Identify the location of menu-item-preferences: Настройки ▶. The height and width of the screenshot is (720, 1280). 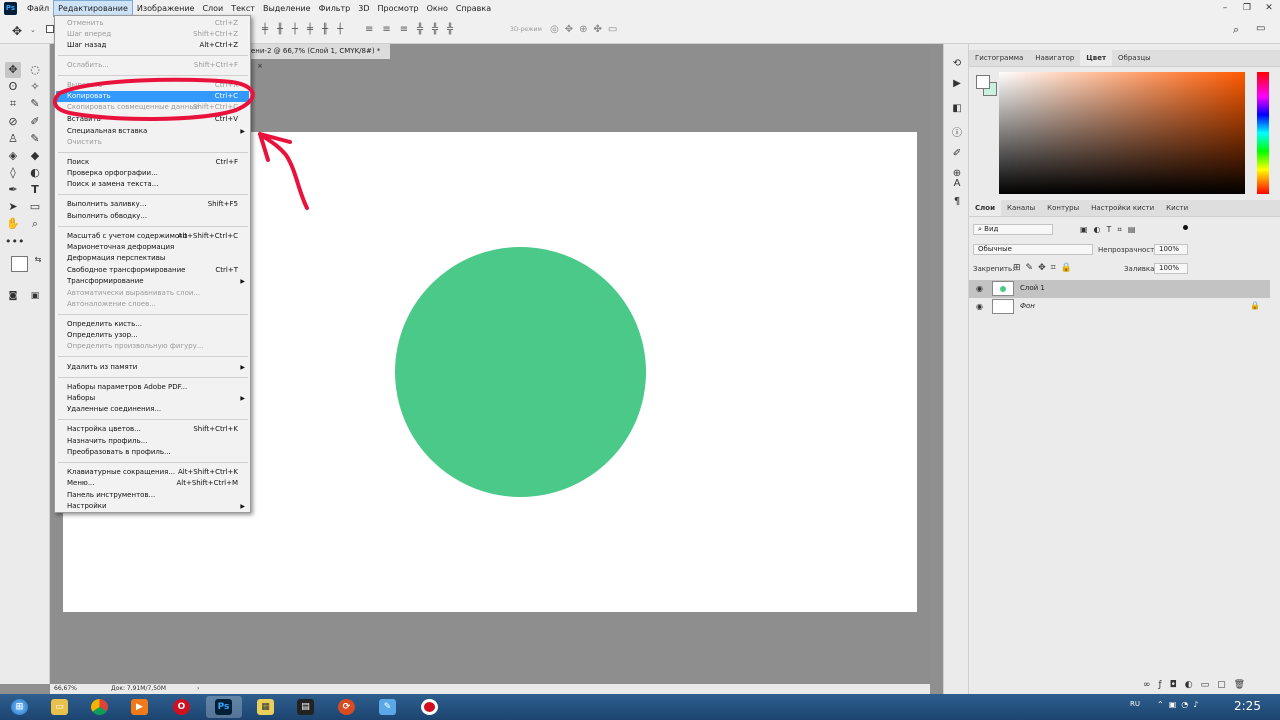
(152, 506).